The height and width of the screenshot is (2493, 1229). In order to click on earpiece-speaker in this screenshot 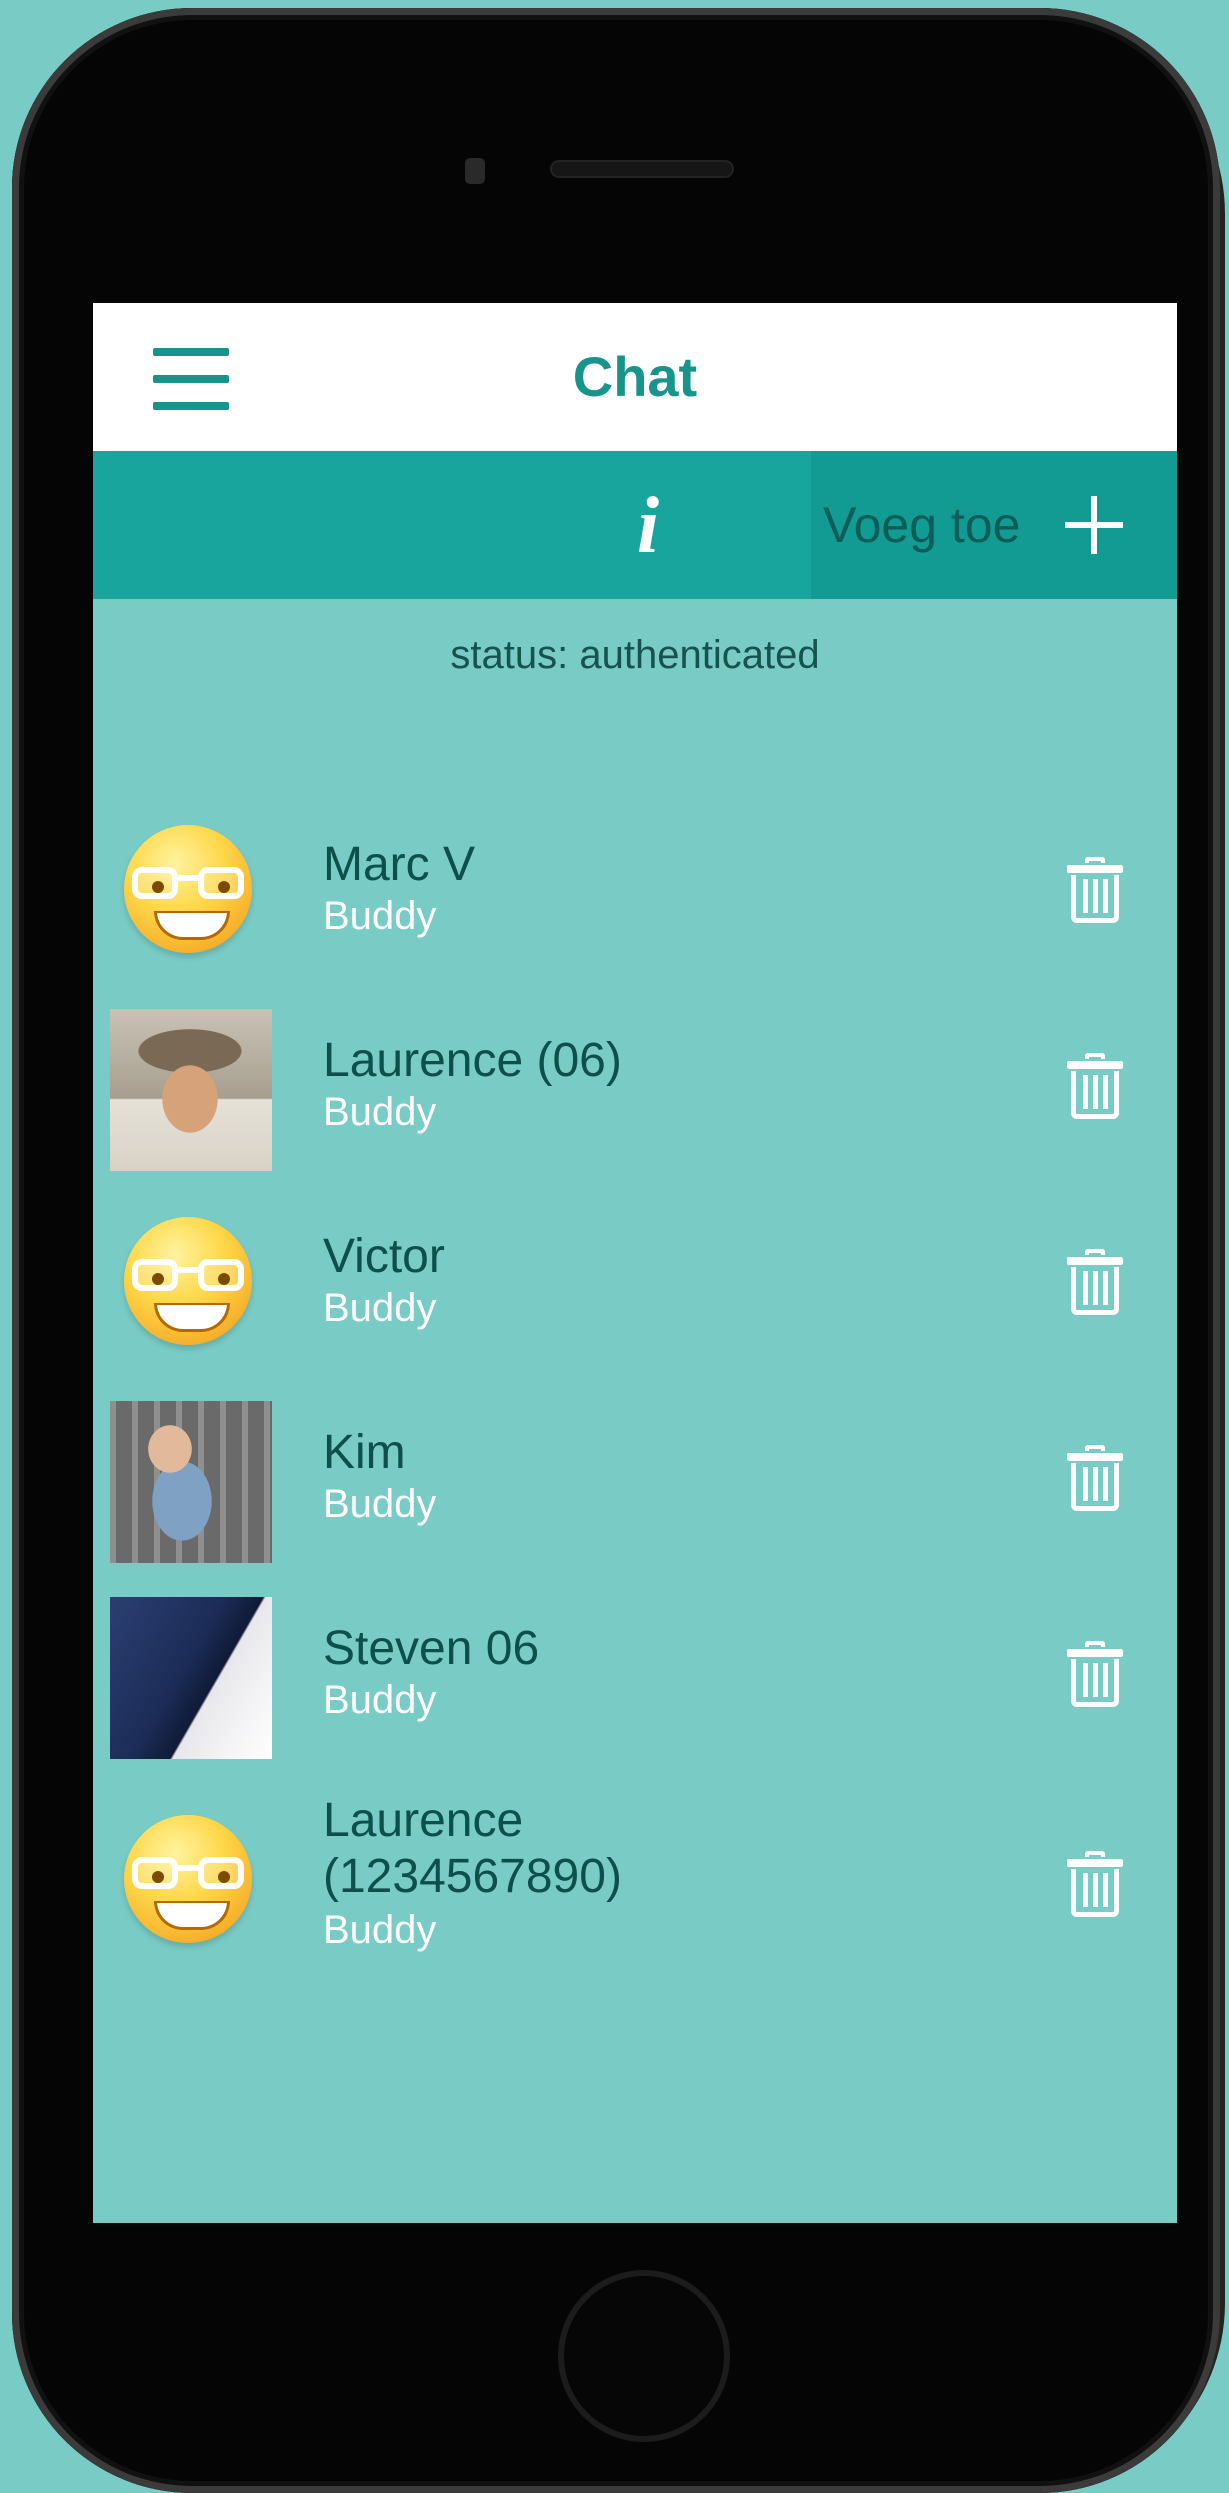, I will do `click(642, 169)`.